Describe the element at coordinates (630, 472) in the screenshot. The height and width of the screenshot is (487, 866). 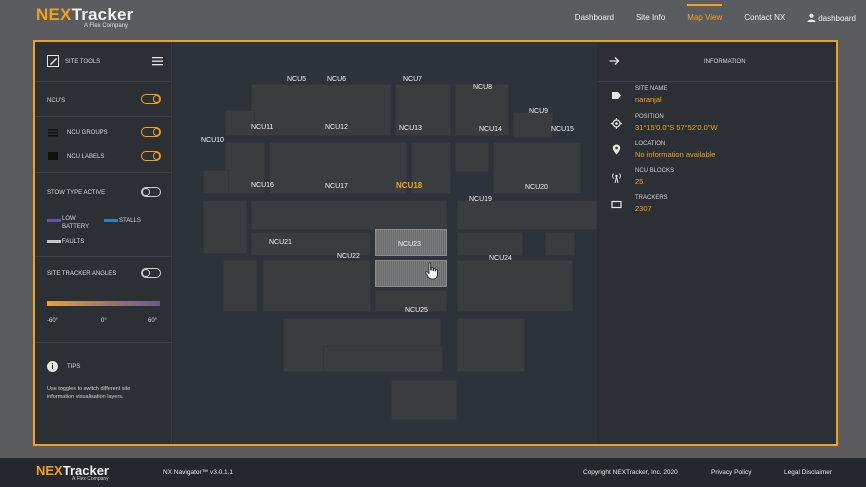
I see `copyright-text: Copyright NEXTracker, Inc. 2020` at that location.